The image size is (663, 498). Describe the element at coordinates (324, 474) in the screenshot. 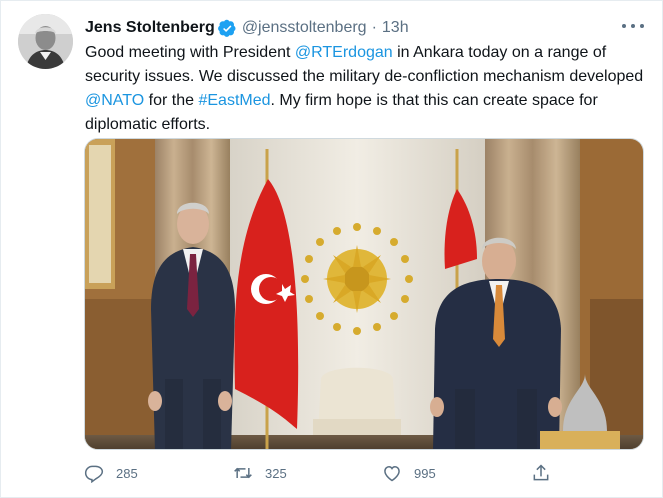

I see `tweet-actions: 285 325 995` at that location.